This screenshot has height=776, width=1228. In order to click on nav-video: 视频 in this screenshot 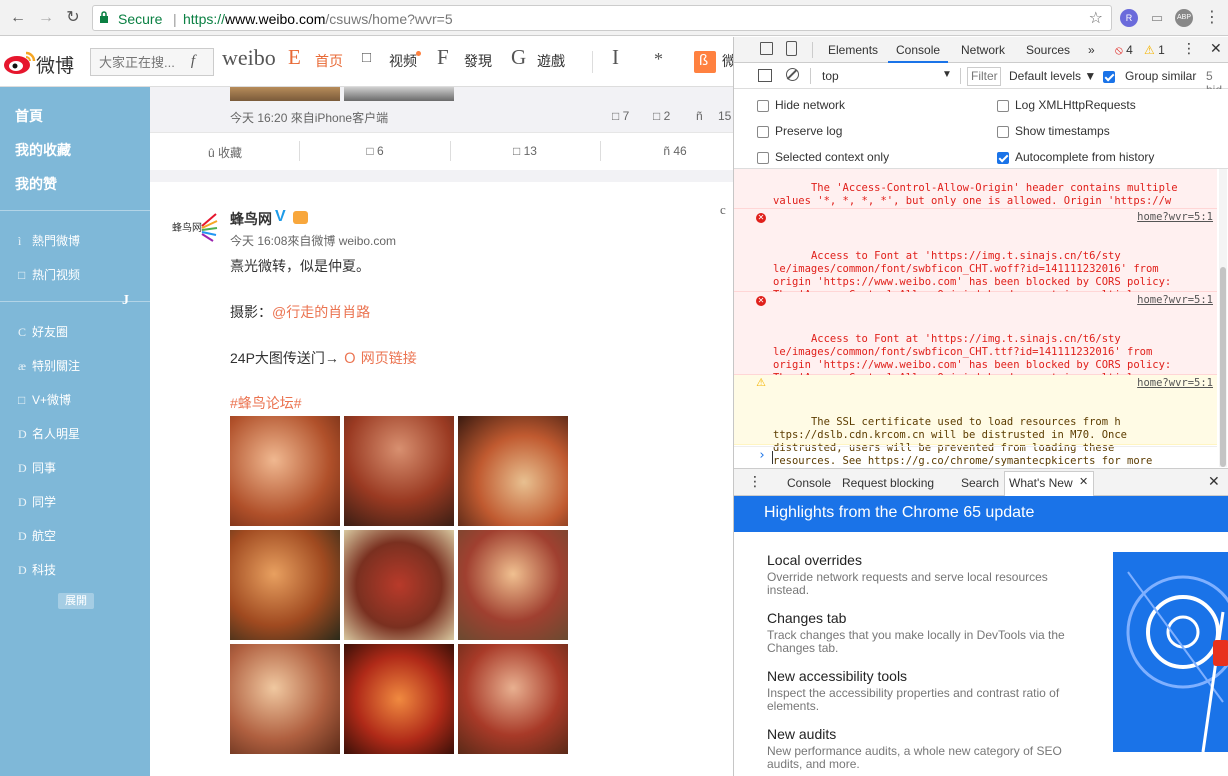, I will do `click(403, 61)`.